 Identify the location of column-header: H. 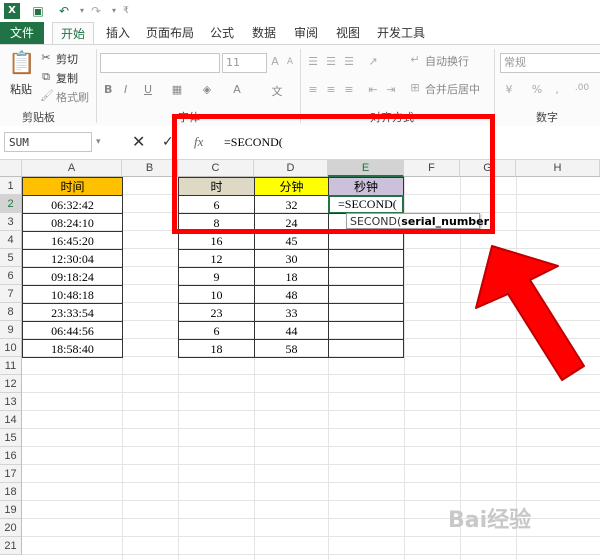
(558, 168).